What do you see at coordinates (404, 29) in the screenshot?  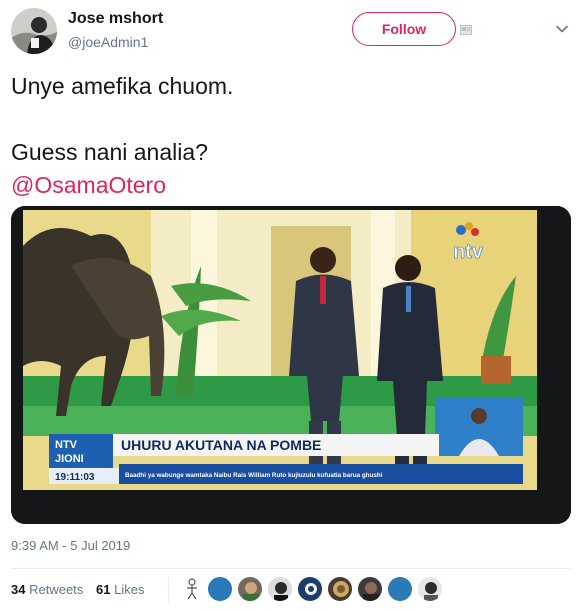 I see `follow-button: Follow` at bounding box center [404, 29].